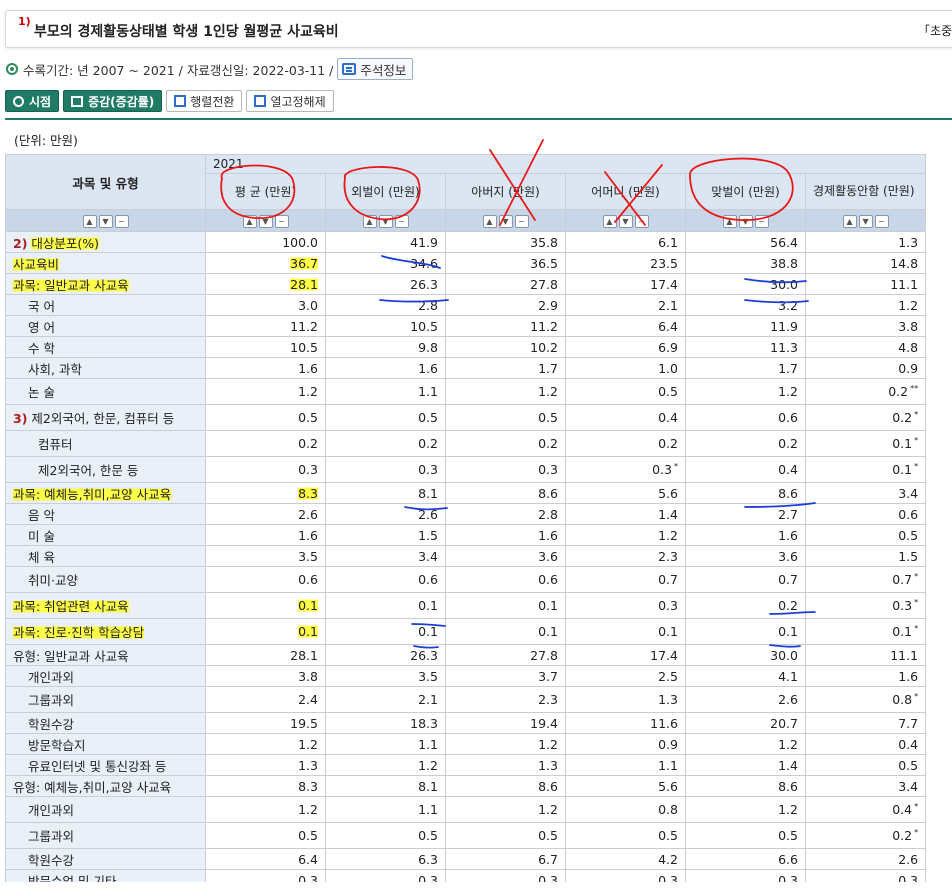 This screenshot has height=895, width=952. I want to click on clock-icon, so click(18, 101).